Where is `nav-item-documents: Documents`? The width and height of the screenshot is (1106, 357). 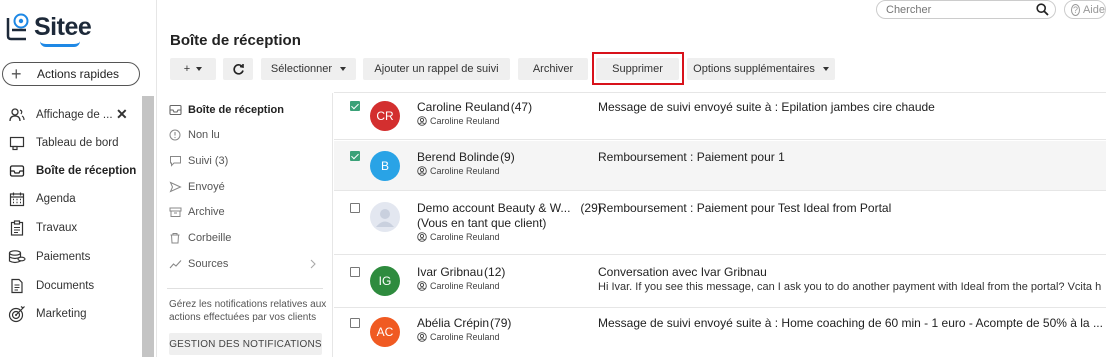 nav-item-documents: Documents is located at coordinates (78, 286).